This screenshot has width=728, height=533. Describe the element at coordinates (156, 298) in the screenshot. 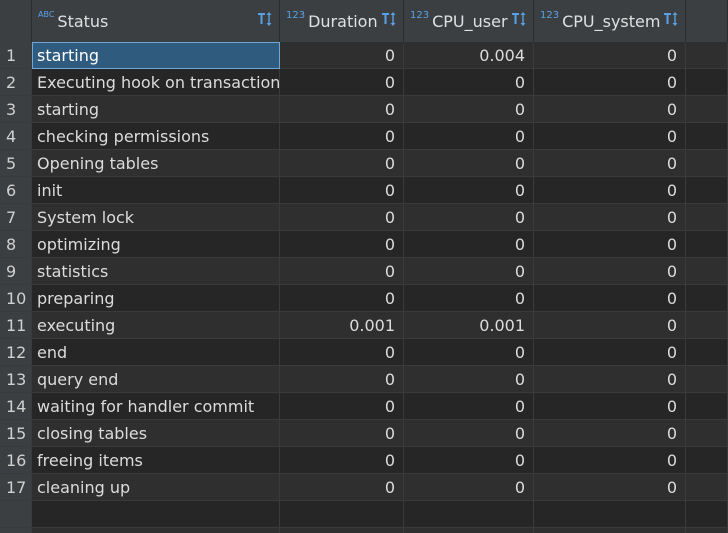

I see `status-cell: preparing` at that location.